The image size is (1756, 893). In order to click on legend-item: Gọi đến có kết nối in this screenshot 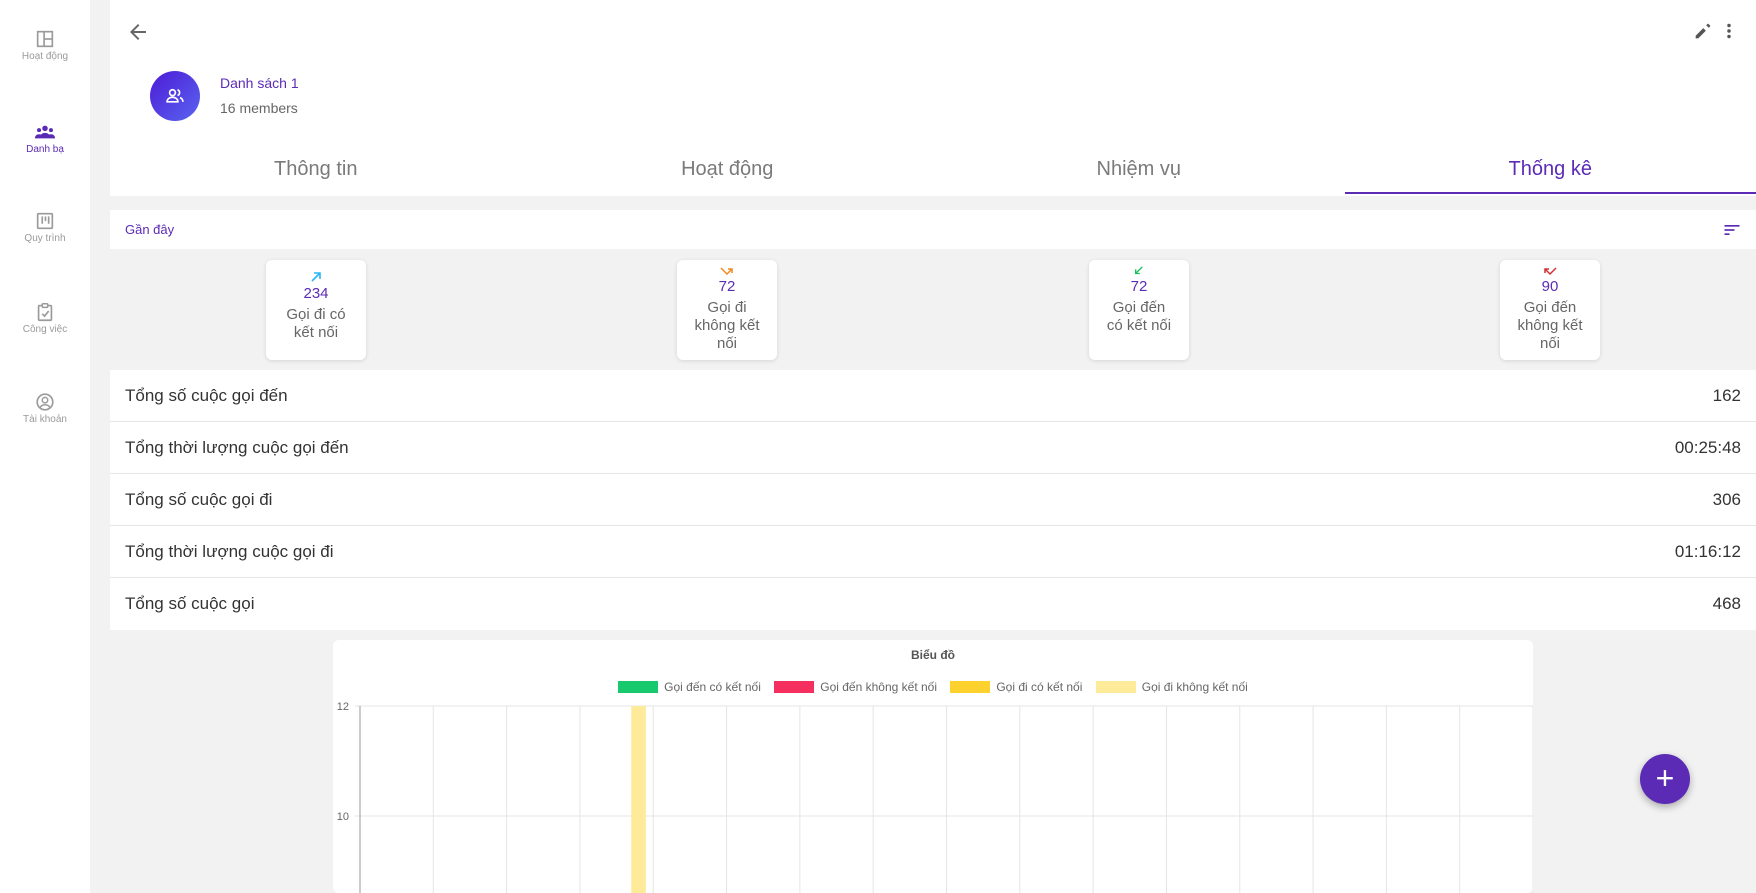, I will do `click(689, 687)`.